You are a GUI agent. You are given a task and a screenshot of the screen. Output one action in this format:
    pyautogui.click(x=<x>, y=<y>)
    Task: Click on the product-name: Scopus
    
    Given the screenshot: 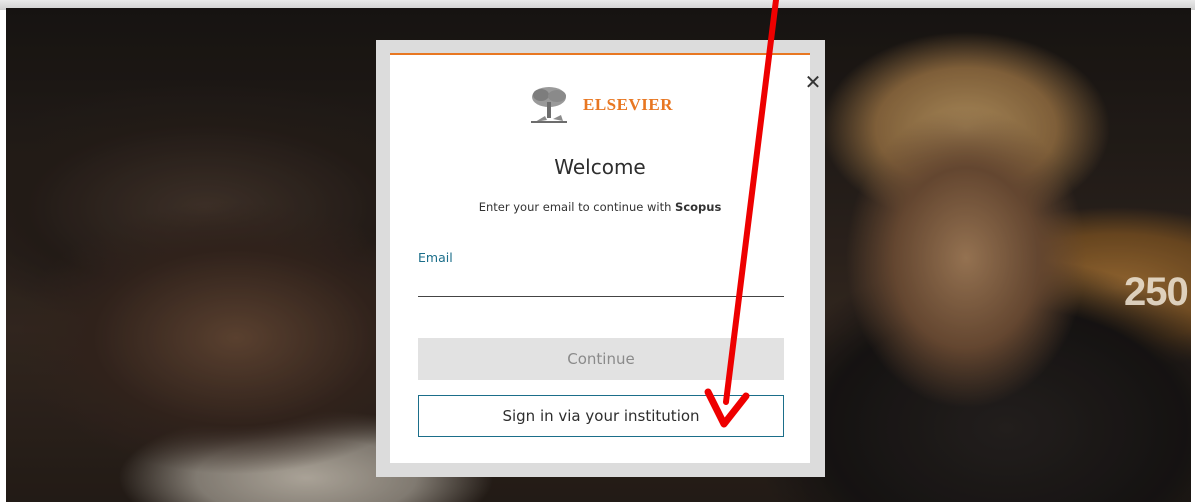 What is the action you would take?
    pyautogui.click(x=698, y=207)
    